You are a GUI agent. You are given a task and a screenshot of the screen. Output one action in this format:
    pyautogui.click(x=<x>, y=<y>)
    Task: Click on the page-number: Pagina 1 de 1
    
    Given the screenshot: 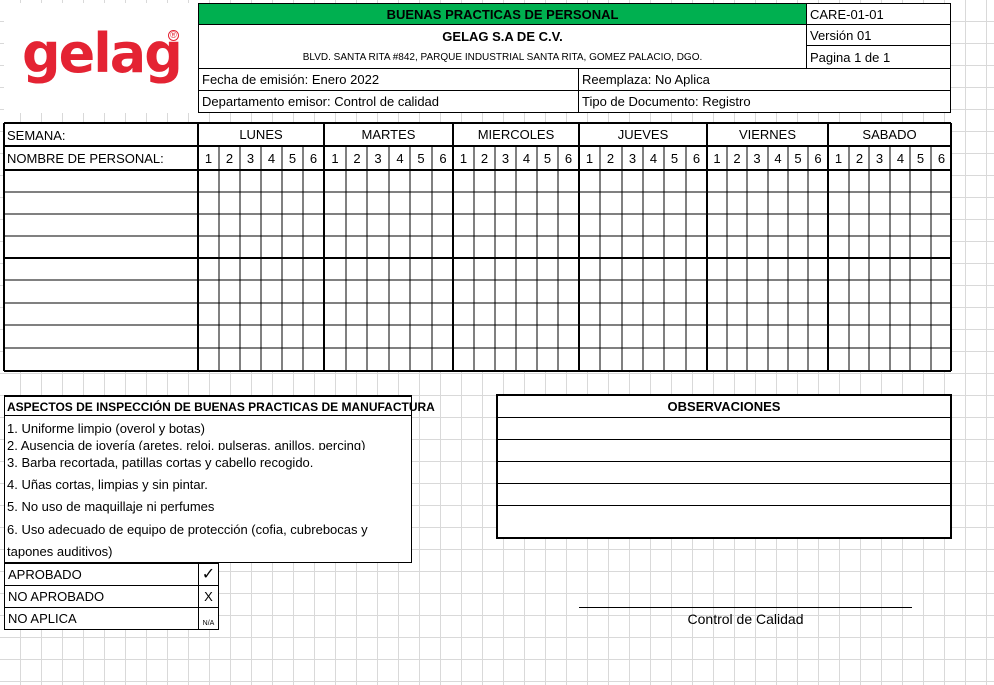 What is the action you would take?
    pyautogui.click(x=878, y=57)
    